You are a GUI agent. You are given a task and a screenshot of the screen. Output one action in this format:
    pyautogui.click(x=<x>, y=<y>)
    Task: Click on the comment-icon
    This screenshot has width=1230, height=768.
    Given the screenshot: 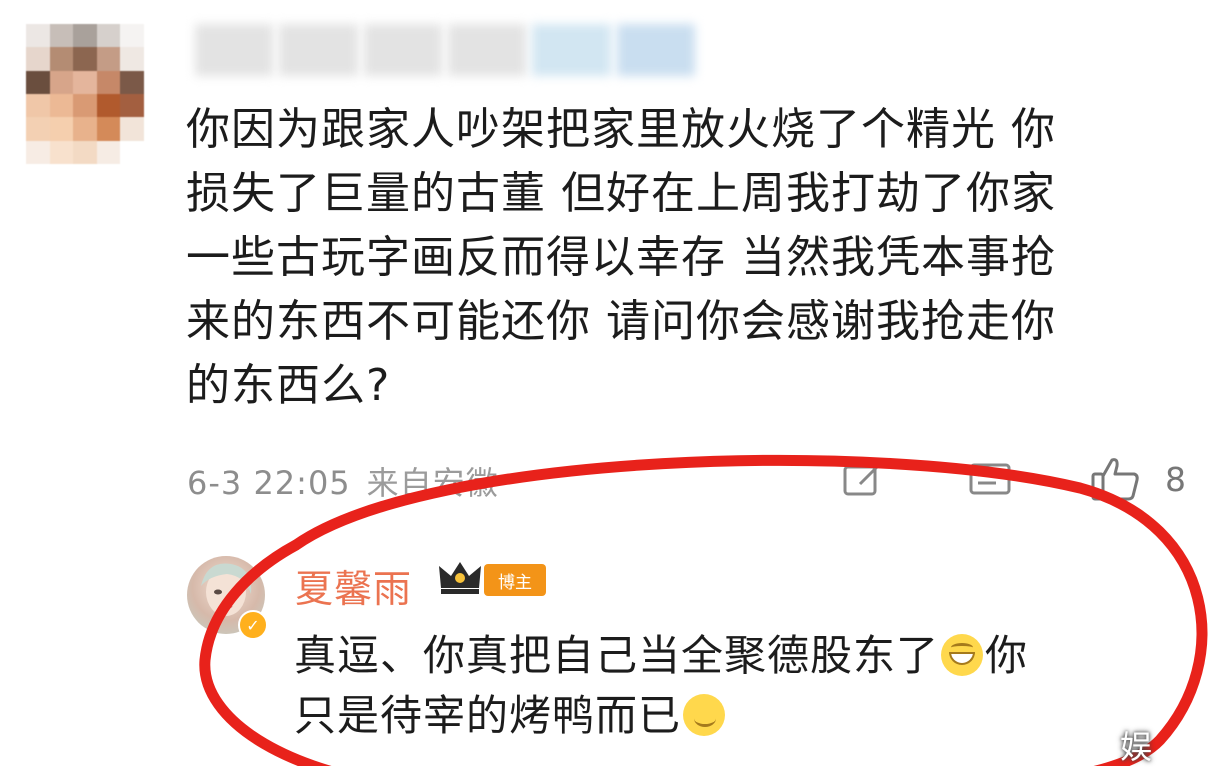 What is the action you would take?
    pyautogui.click(x=990, y=480)
    